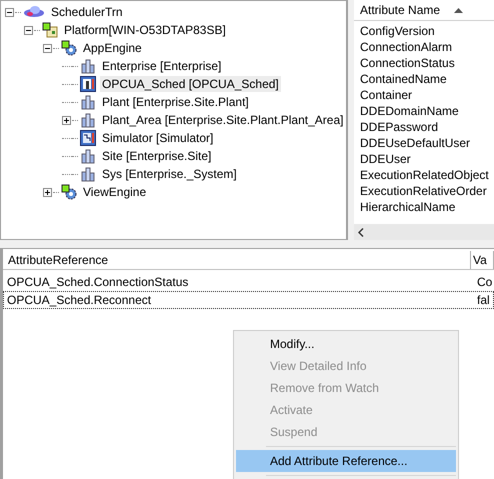 The width and height of the screenshot is (494, 479). What do you see at coordinates (114, 192) in the screenshot?
I see `tree-item: ViewEngine` at bounding box center [114, 192].